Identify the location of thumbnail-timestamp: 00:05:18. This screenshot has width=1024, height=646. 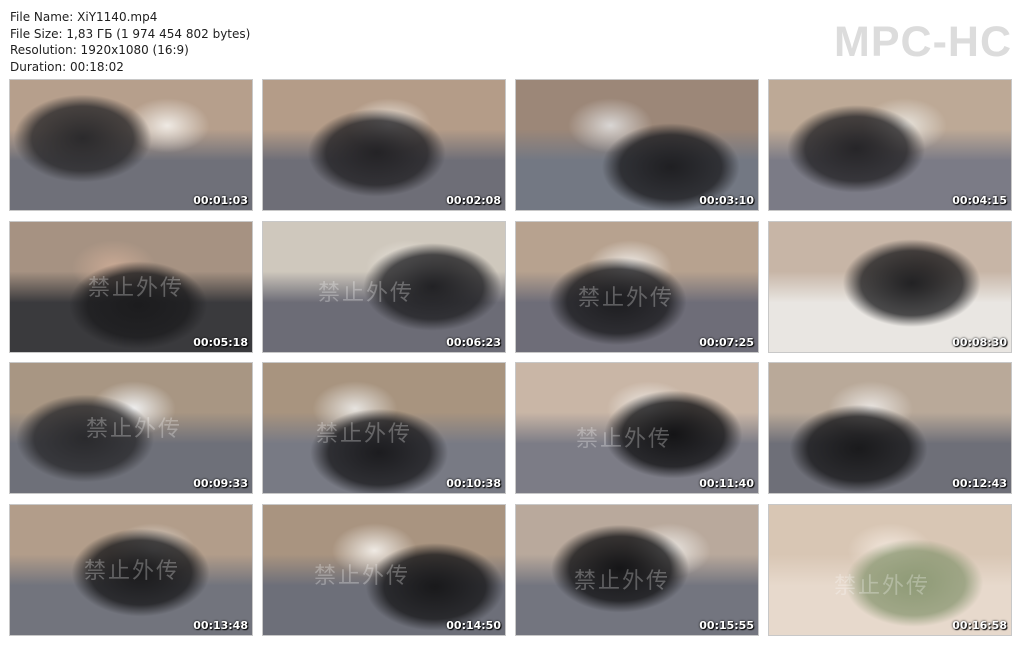
(220, 342).